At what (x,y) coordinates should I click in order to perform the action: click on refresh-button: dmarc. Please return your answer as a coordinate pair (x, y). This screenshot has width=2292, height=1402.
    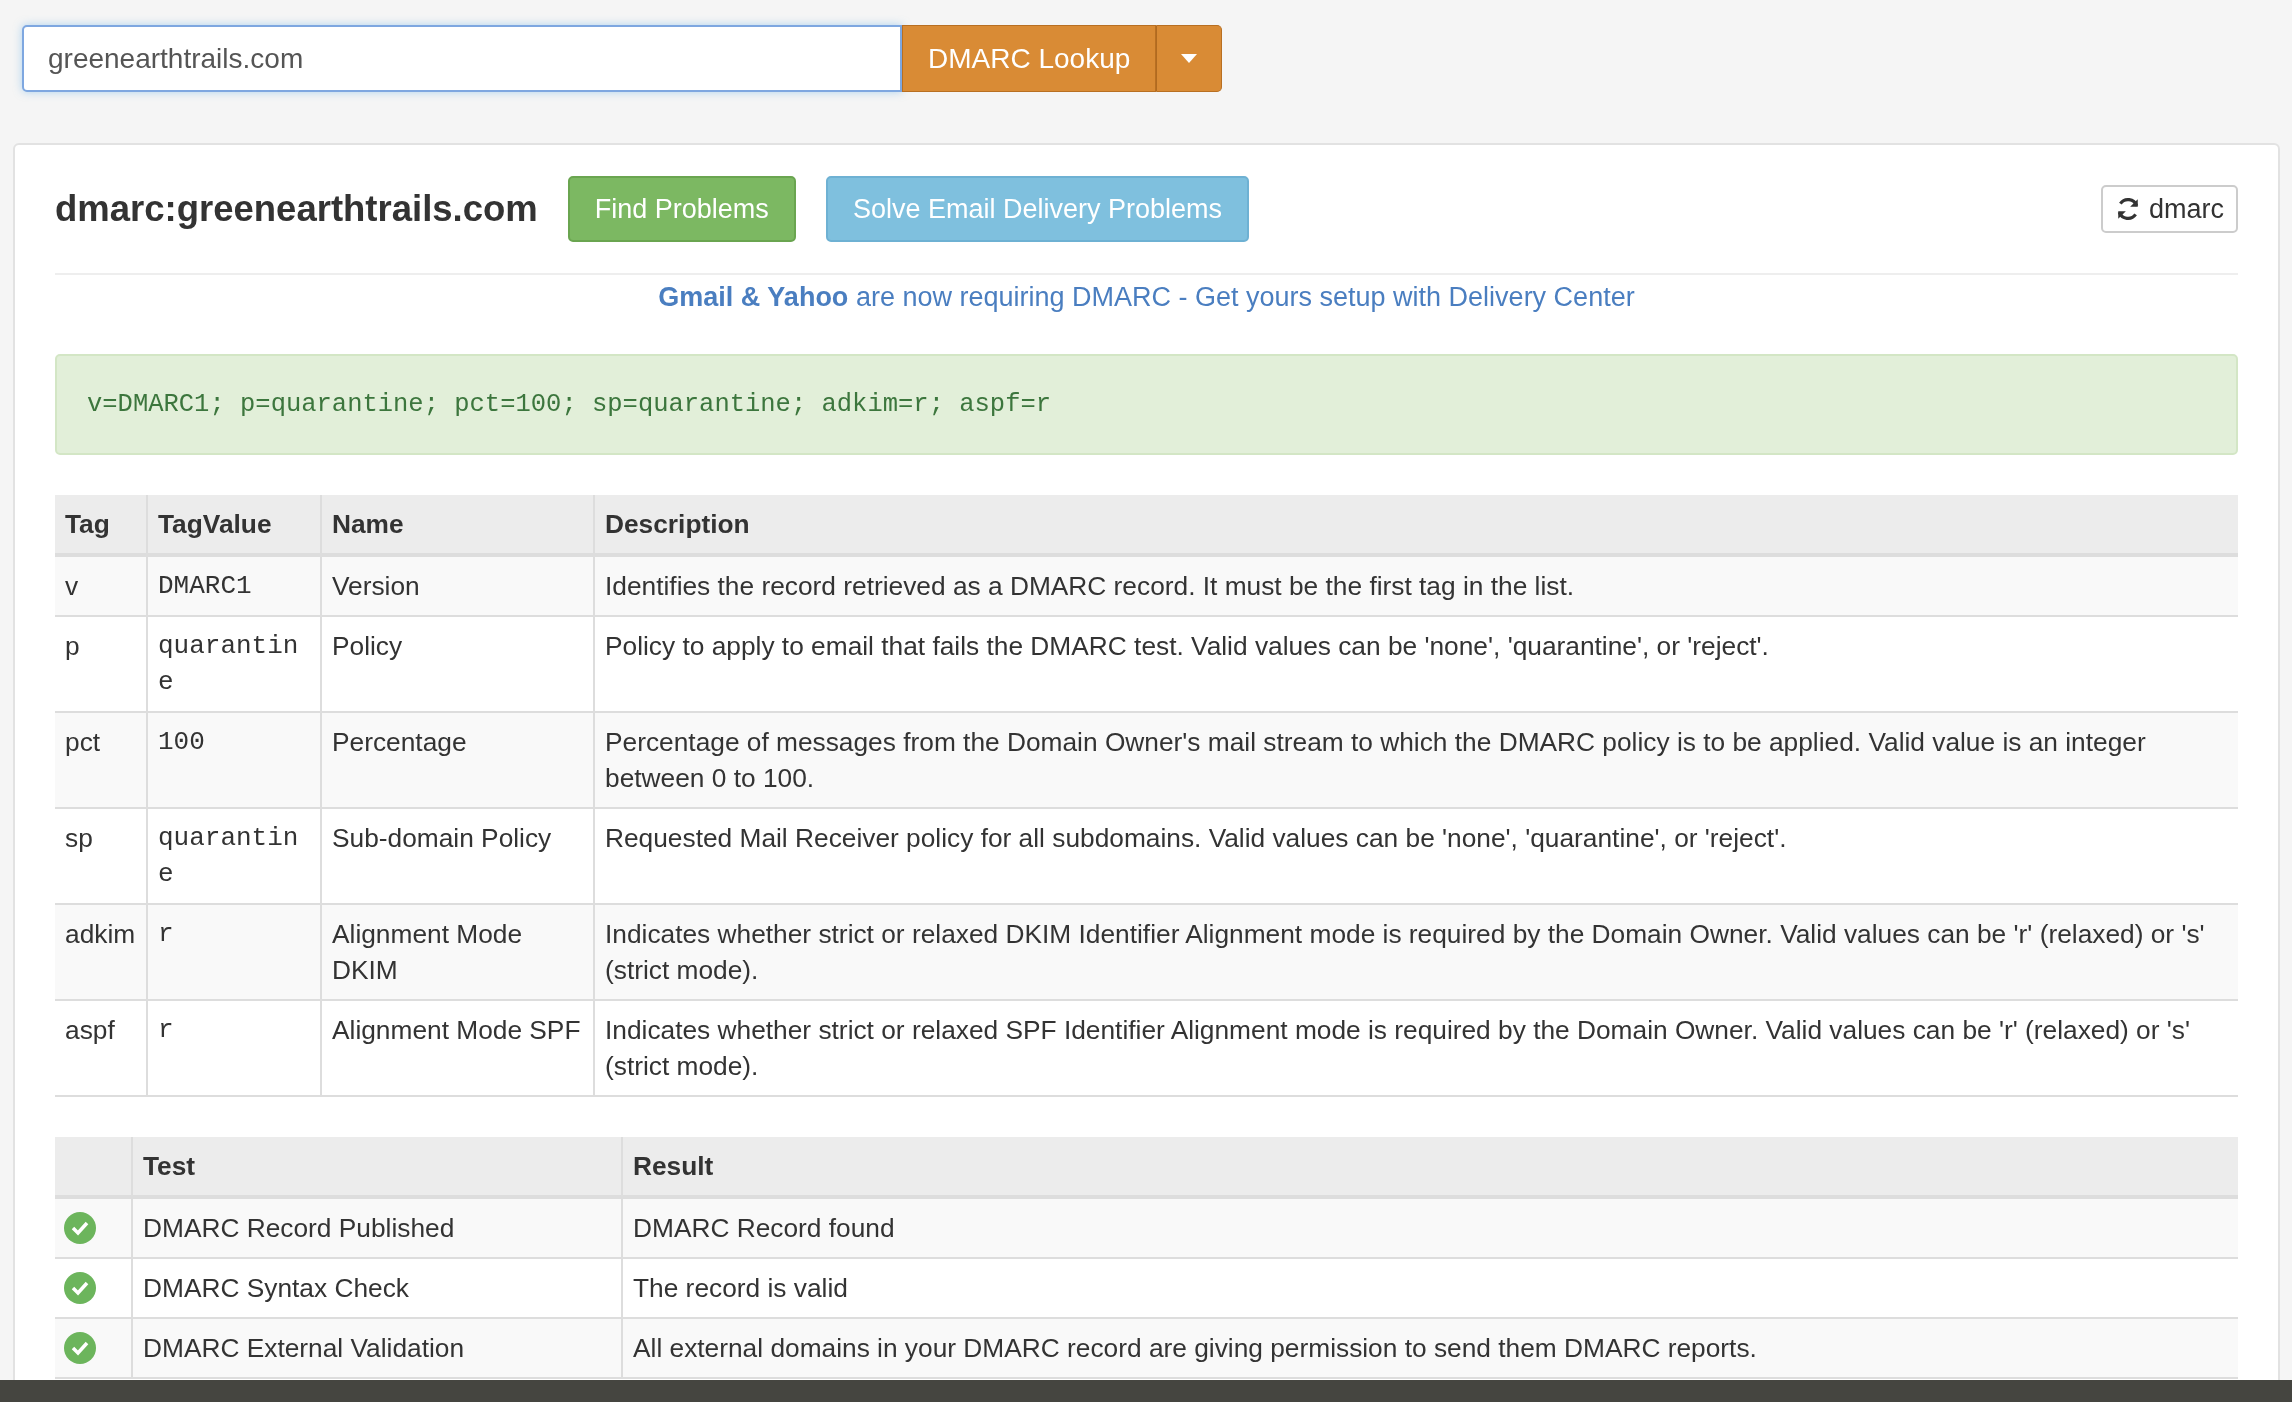
    Looking at the image, I should click on (2169, 209).